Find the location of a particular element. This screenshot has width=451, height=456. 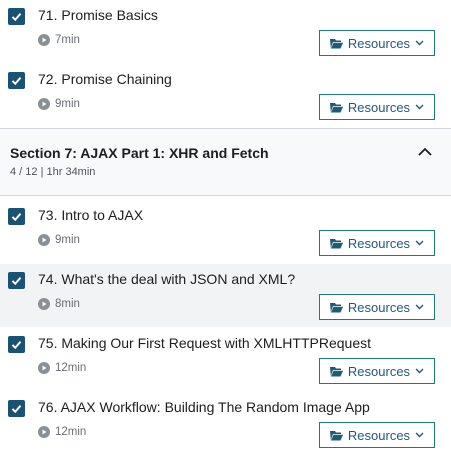

duration-text: 8min is located at coordinates (67, 304).